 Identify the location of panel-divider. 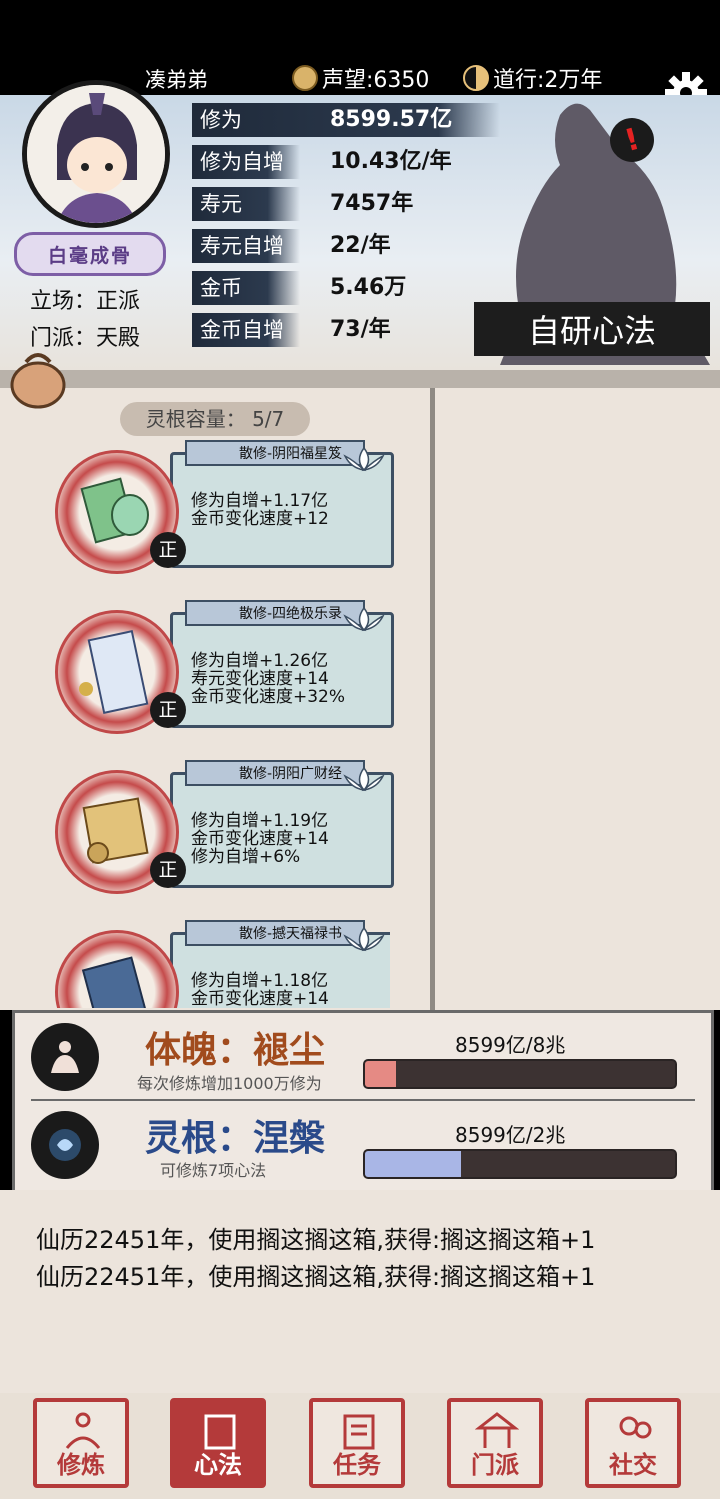
(432, 699).